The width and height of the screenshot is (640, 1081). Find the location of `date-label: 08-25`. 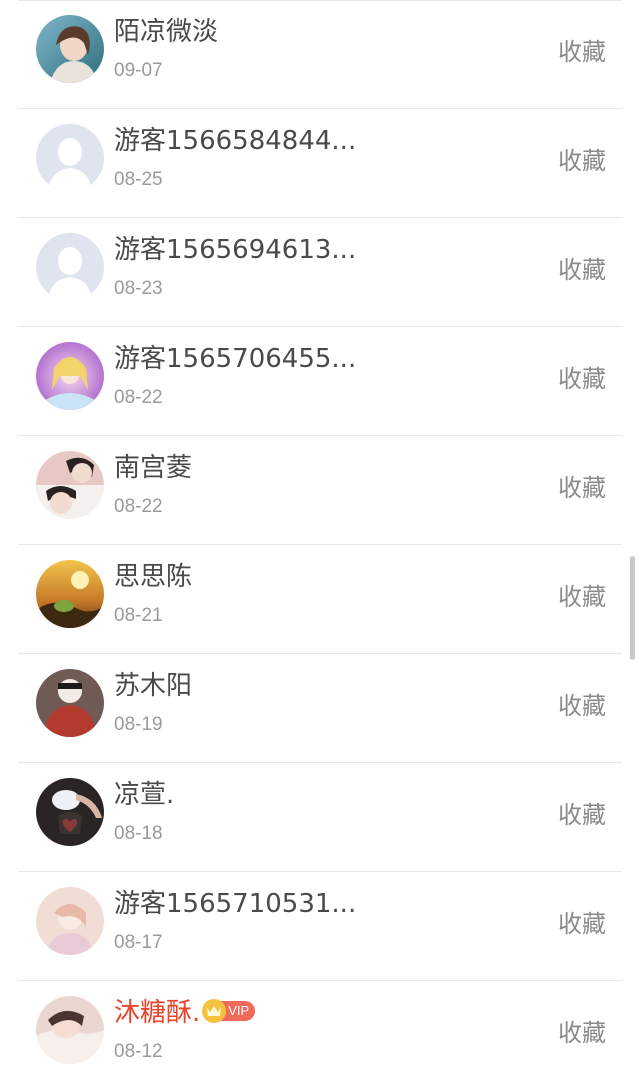

date-label: 08-25 is located at coordinates (138, 179).